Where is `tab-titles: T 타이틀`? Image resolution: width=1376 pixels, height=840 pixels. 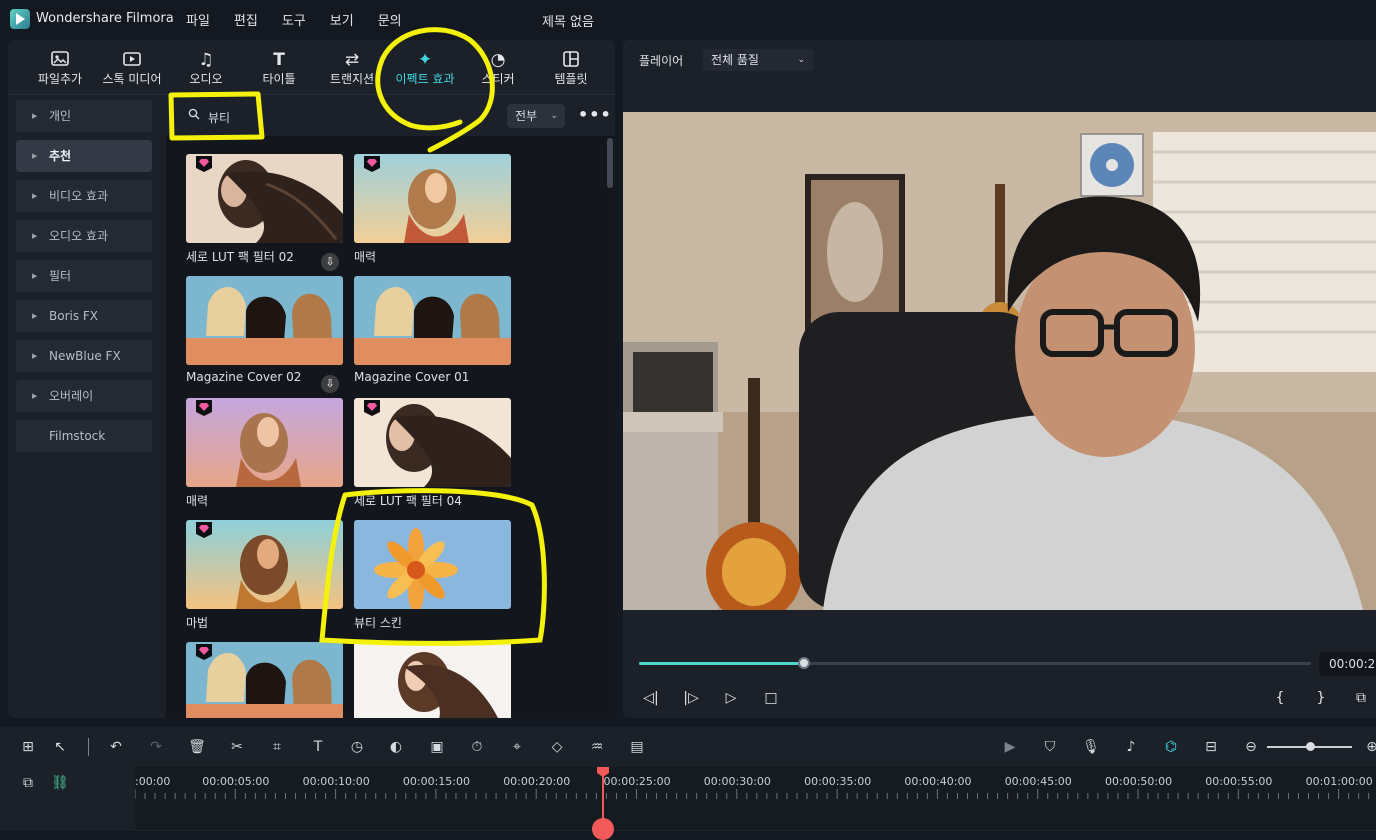
tab-titles: T 타이틀 is located at coordinates (279, 68).